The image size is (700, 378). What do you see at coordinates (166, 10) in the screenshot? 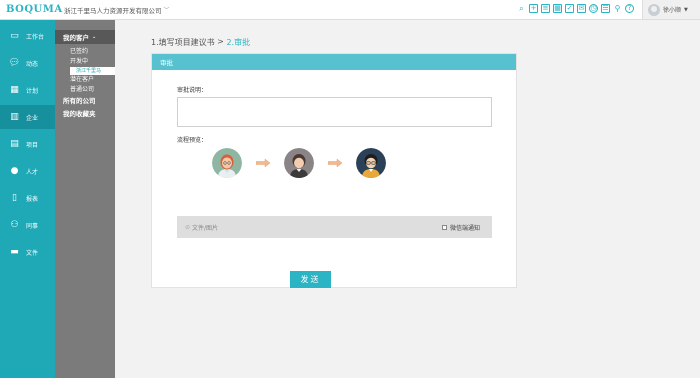
I see `chevron-down-icon: ﹀` at bounding box center [166, 10].